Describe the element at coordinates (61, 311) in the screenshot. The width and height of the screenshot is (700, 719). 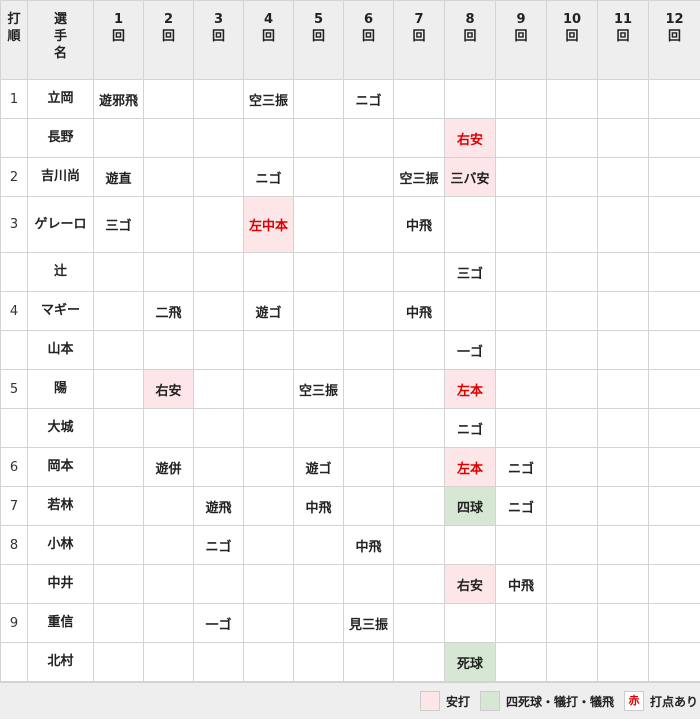
I see `player-name-cell: マギー` at that location.